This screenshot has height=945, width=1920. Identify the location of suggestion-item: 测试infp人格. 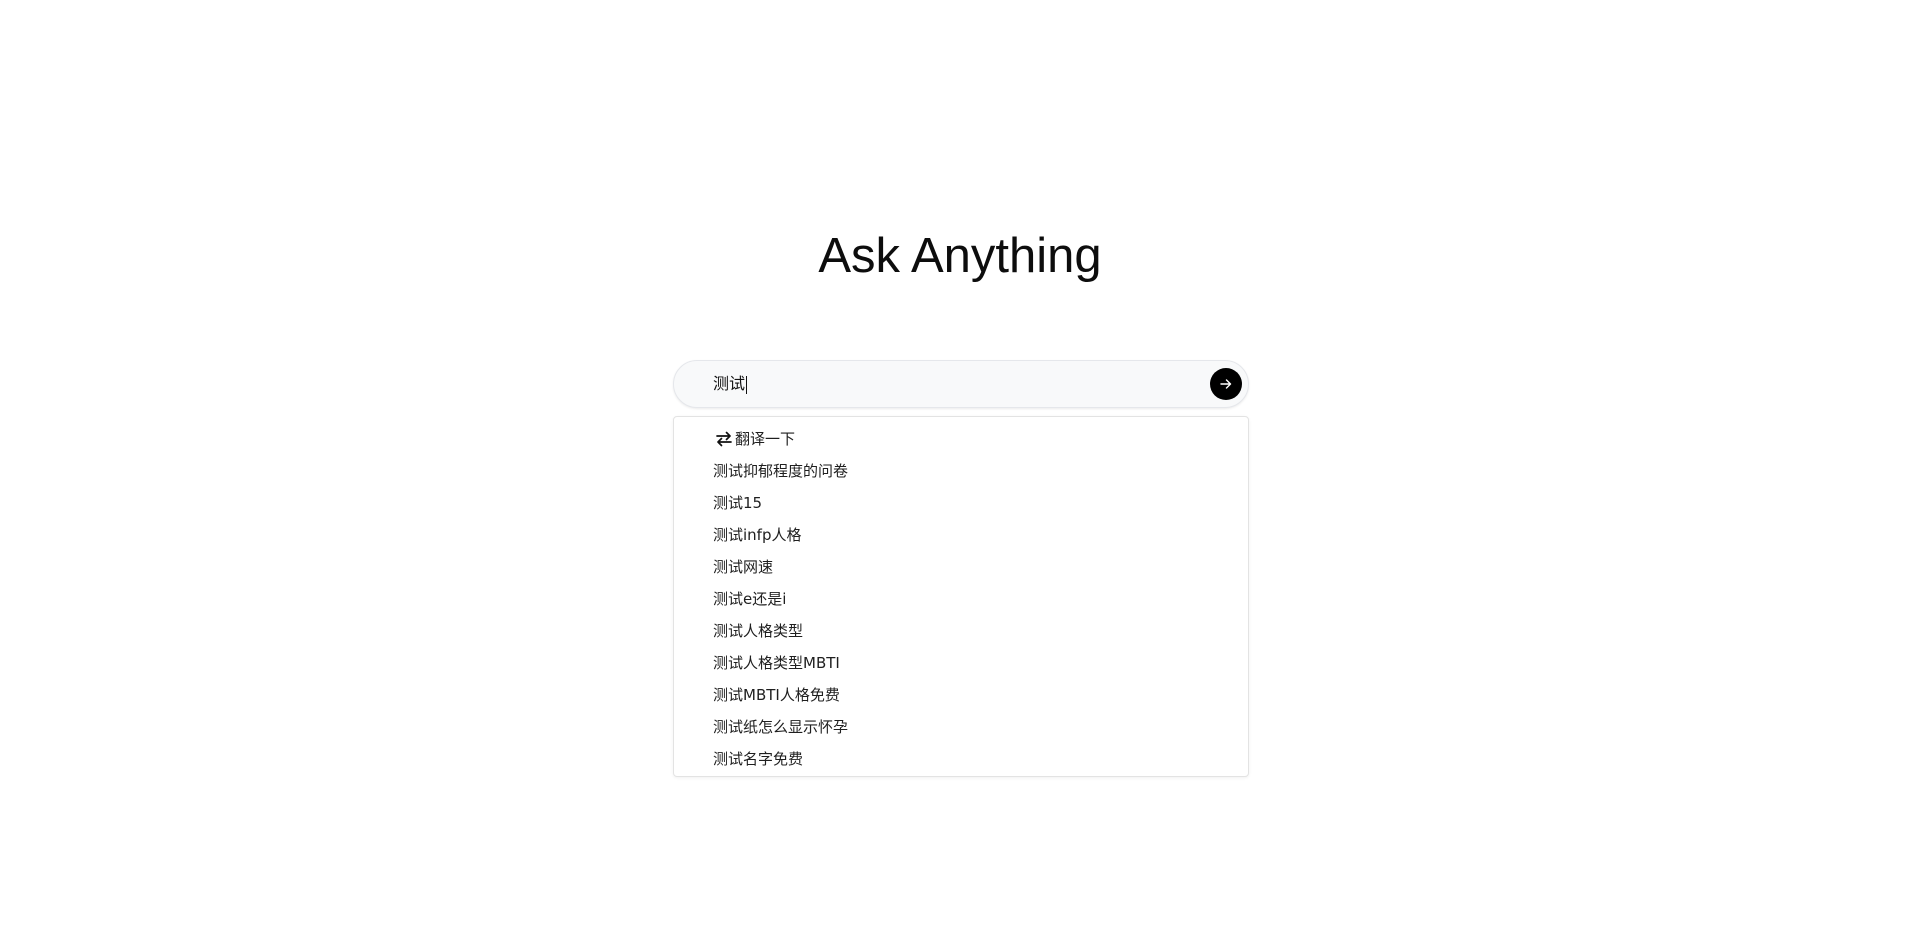
(961, 535).